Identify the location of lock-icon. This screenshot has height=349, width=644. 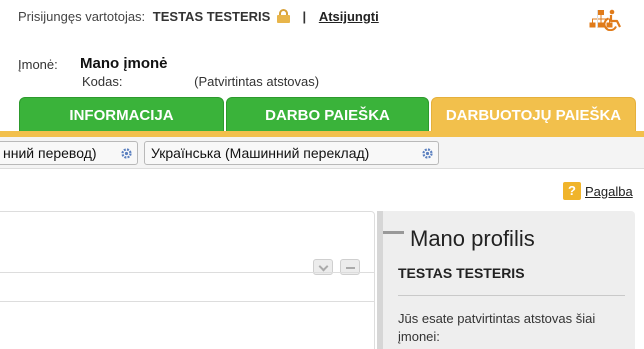
(283, 16).